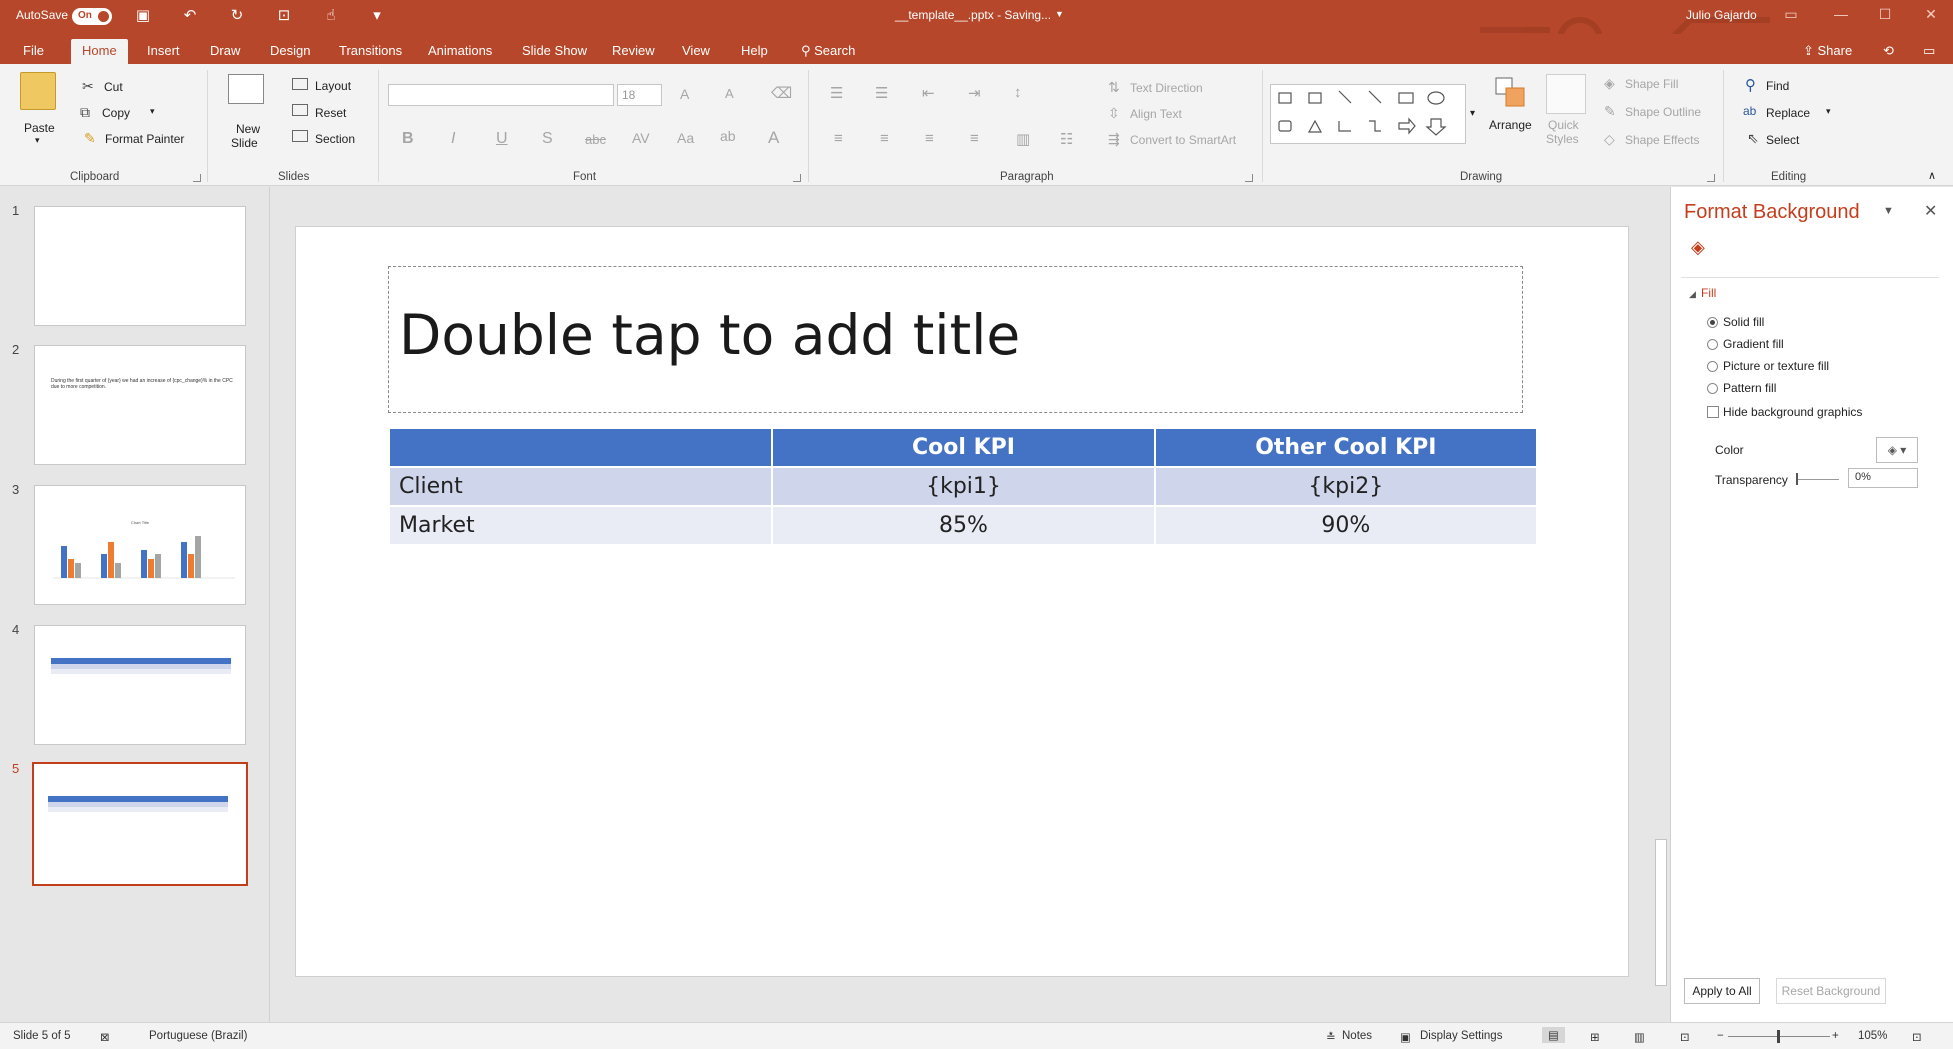 The height and width of the screenshot is (1049, 1953). I want to click on tab-transitions: Transitions, so click(370, 51).